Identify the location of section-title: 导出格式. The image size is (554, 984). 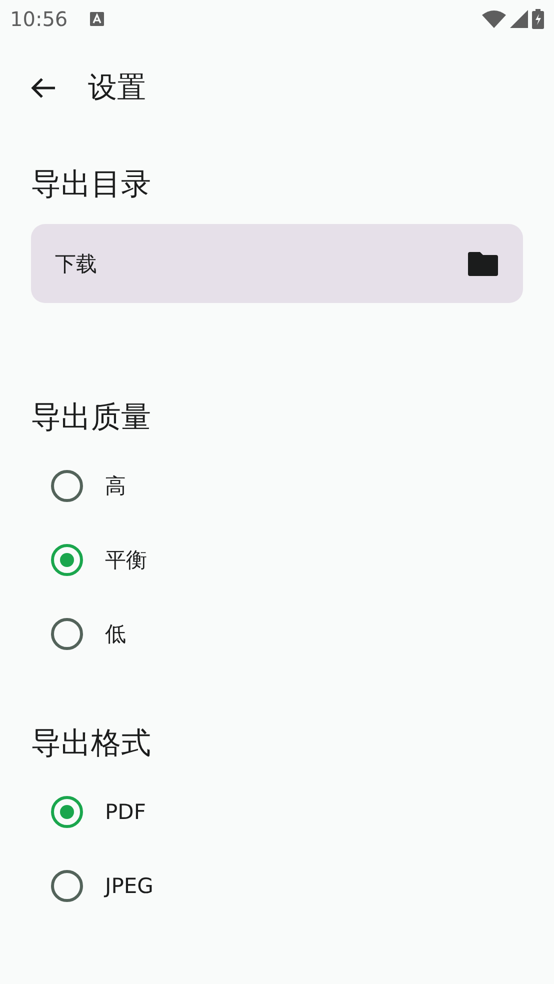
(91, 743).